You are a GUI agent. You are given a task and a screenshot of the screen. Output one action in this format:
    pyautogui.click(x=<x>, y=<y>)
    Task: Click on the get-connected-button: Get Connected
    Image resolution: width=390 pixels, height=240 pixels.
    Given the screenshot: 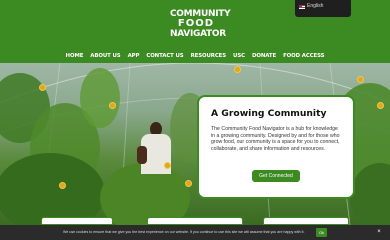 What is the action you would take?
    pyautogui.click(x=276, y=176)
    